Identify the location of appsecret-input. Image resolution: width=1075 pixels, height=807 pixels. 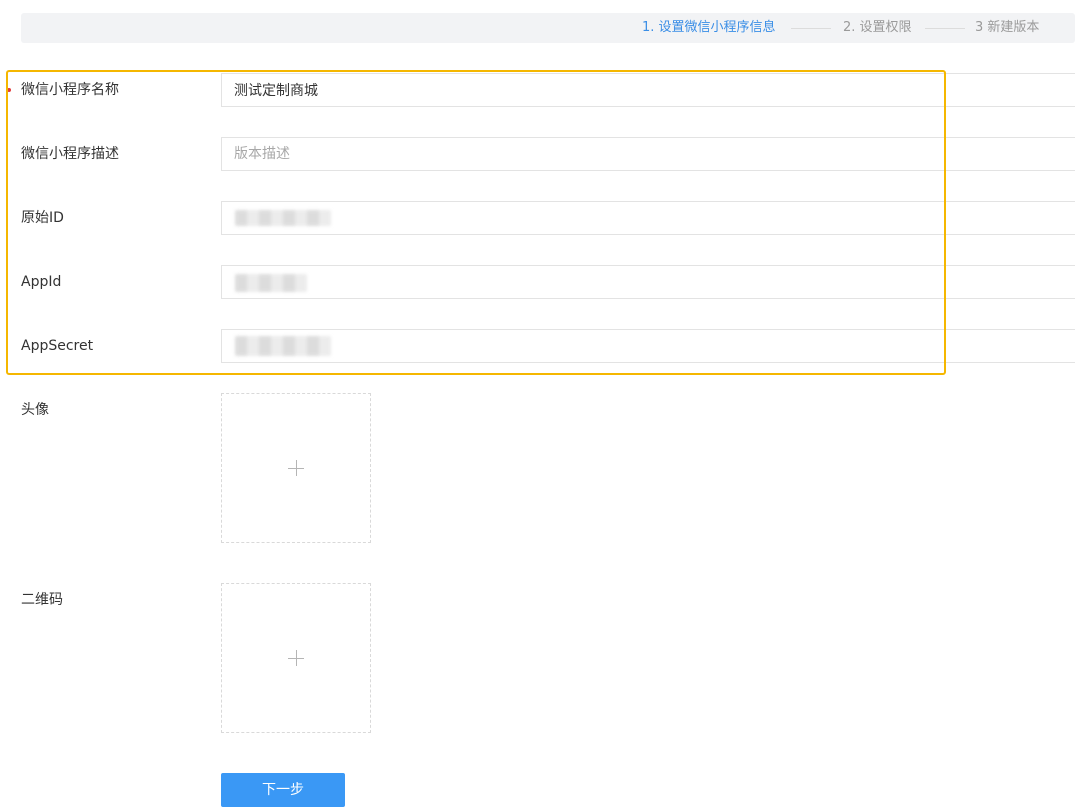
(648, 346).